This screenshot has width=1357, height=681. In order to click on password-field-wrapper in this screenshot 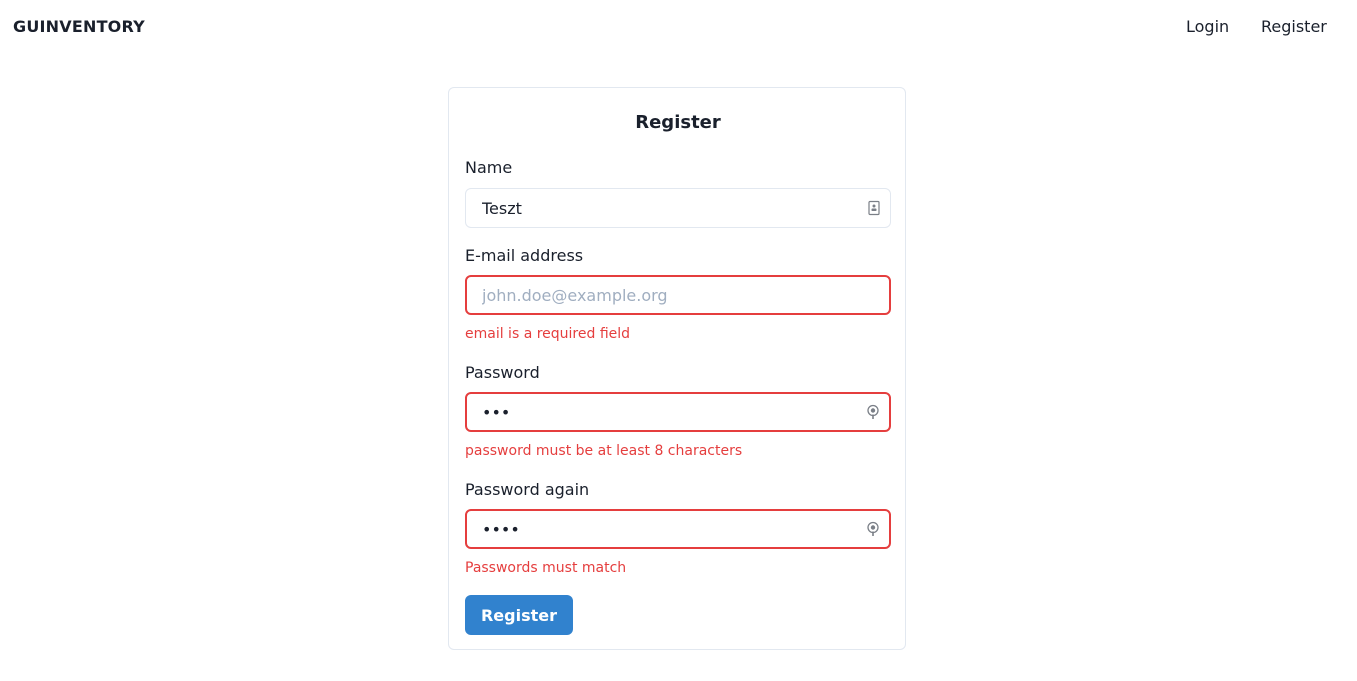, I will do `click(678, 412)`.